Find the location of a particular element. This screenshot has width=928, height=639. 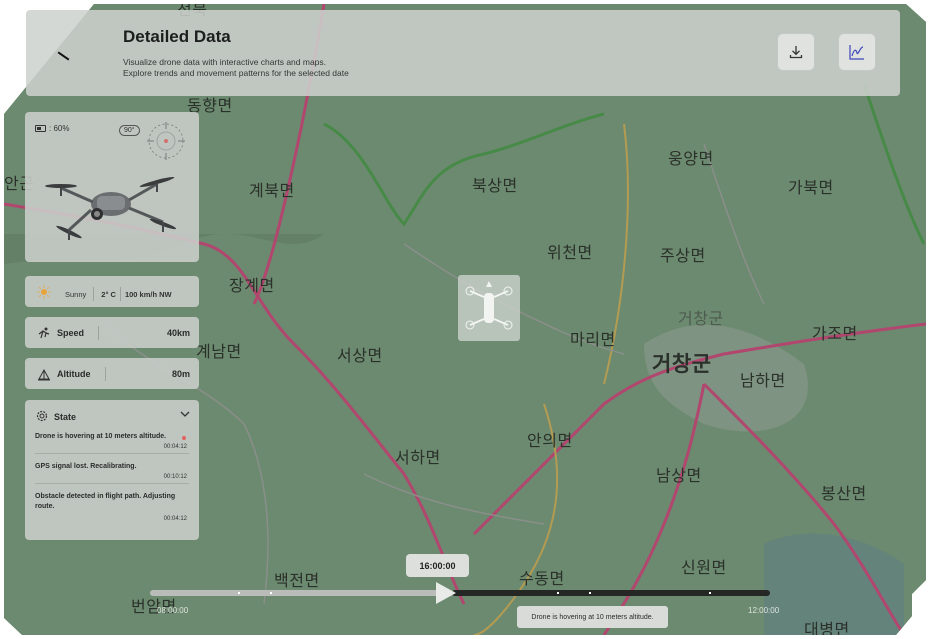

drone-top-icon is located at coordinates (489, 305).